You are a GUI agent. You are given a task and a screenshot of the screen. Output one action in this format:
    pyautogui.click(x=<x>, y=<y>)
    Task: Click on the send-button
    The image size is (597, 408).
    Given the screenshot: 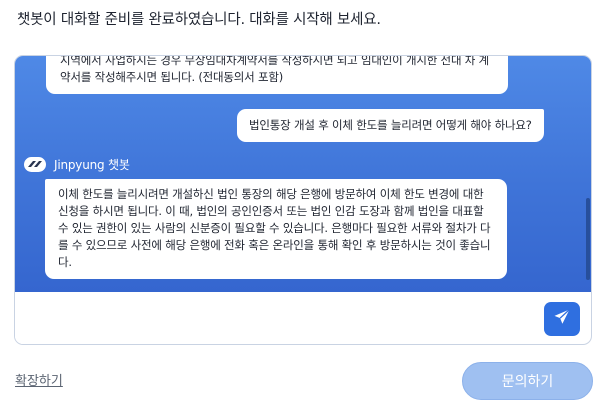 What is the action you would take?
    pyautogui.click(x=562, y=319)
    